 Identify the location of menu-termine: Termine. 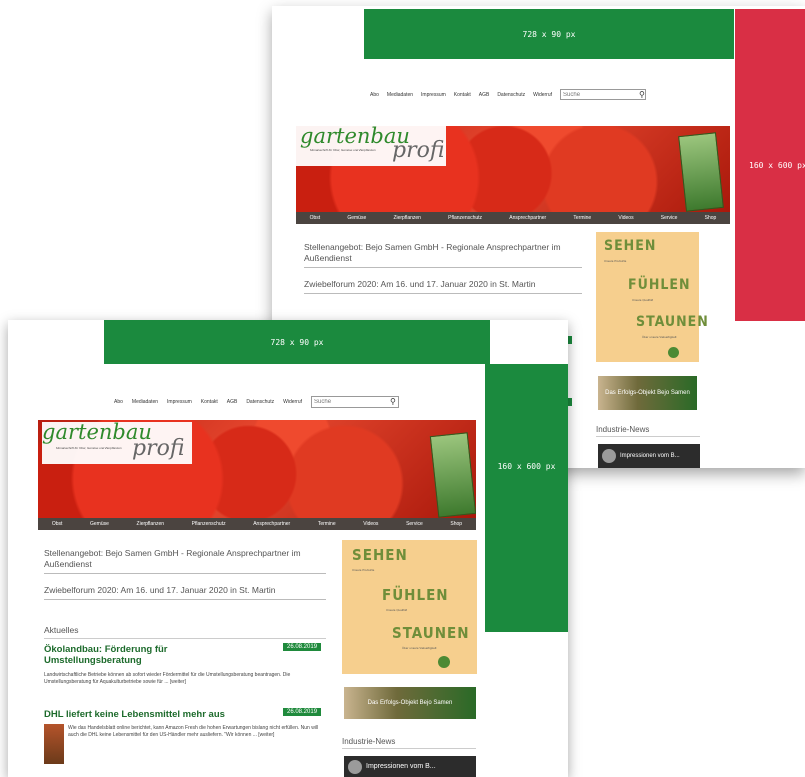
(582, 218).